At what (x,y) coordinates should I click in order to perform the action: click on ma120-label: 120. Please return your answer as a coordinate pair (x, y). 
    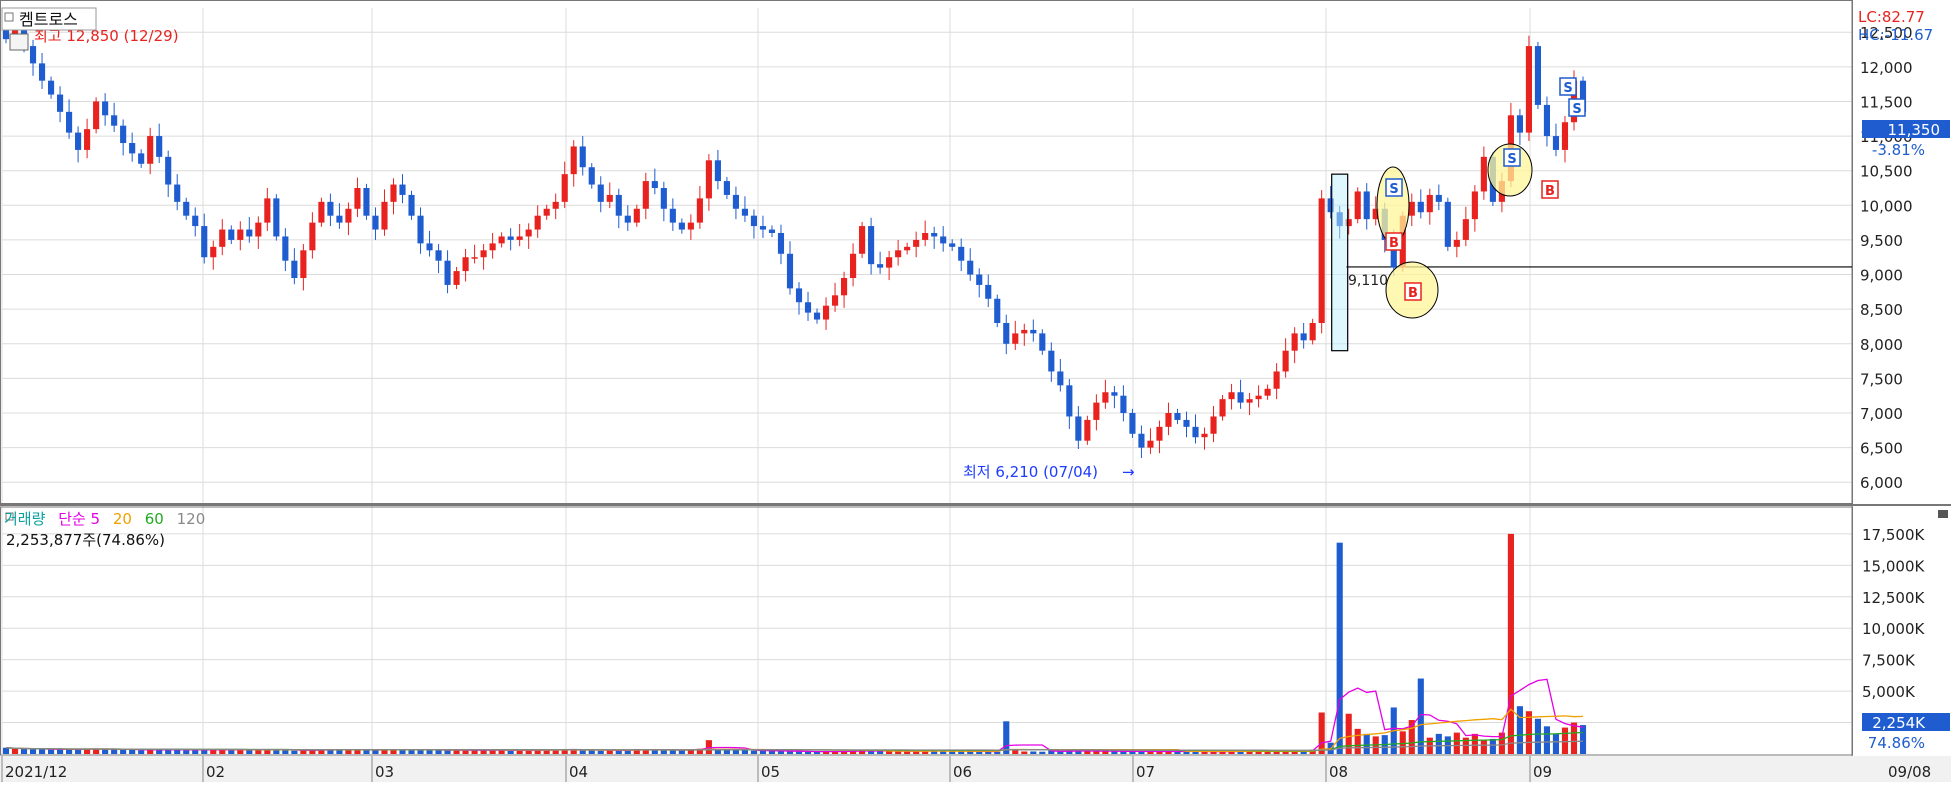
    Looking at the image, I should click on (191, 519).